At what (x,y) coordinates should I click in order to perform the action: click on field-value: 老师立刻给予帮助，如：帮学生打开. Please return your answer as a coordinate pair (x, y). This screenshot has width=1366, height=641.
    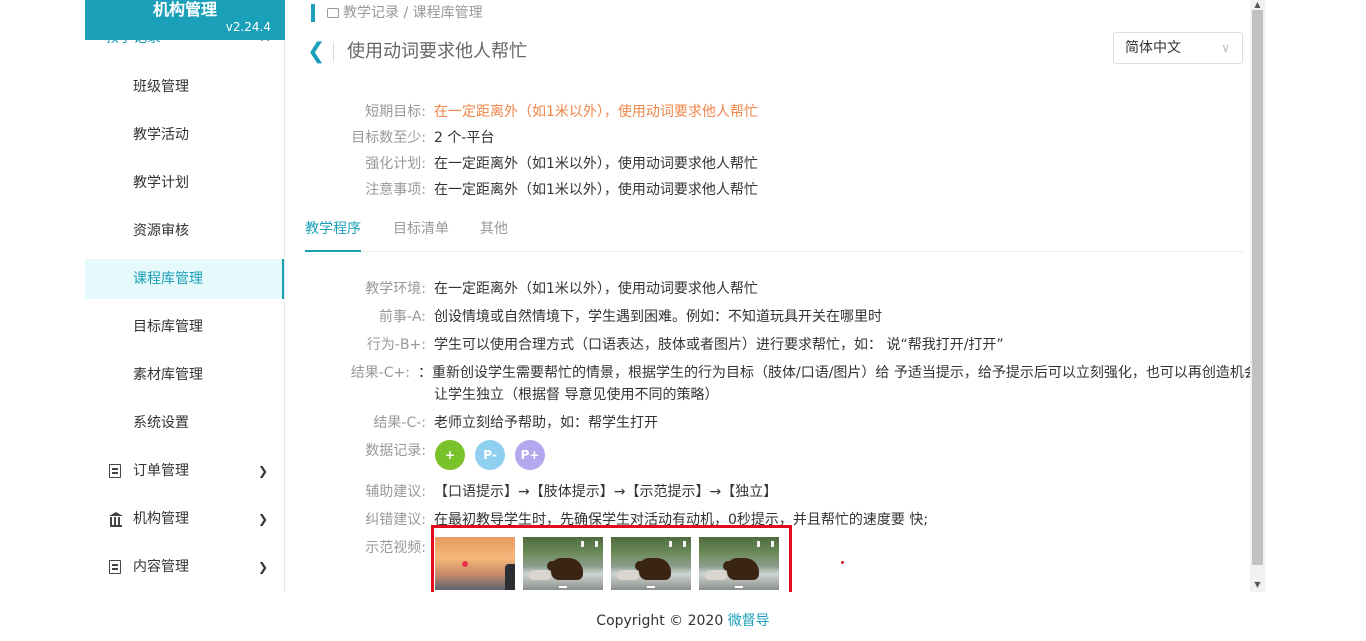
    Looking at the image, I should click on (546, 423).